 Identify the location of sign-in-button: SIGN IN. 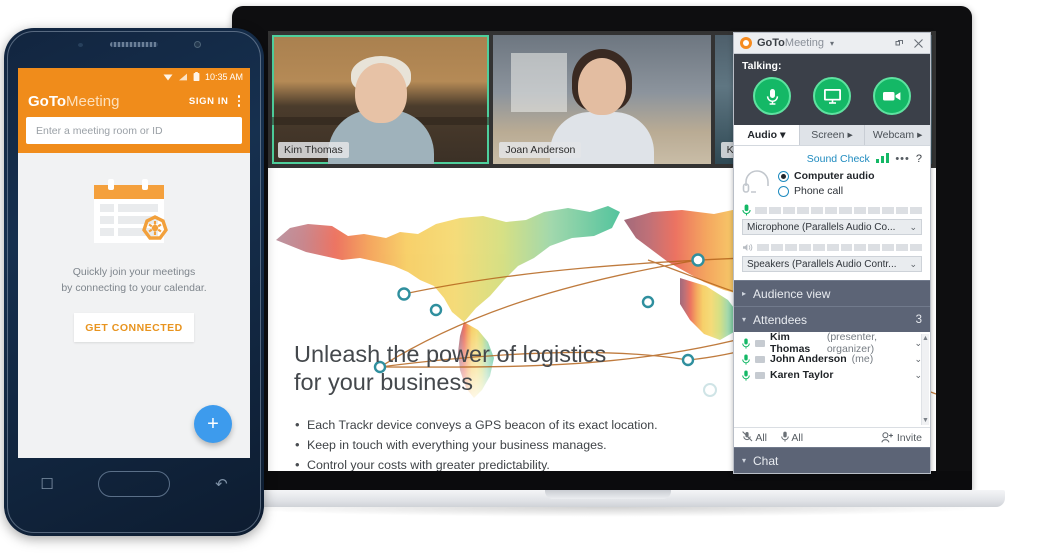
(209, 101).